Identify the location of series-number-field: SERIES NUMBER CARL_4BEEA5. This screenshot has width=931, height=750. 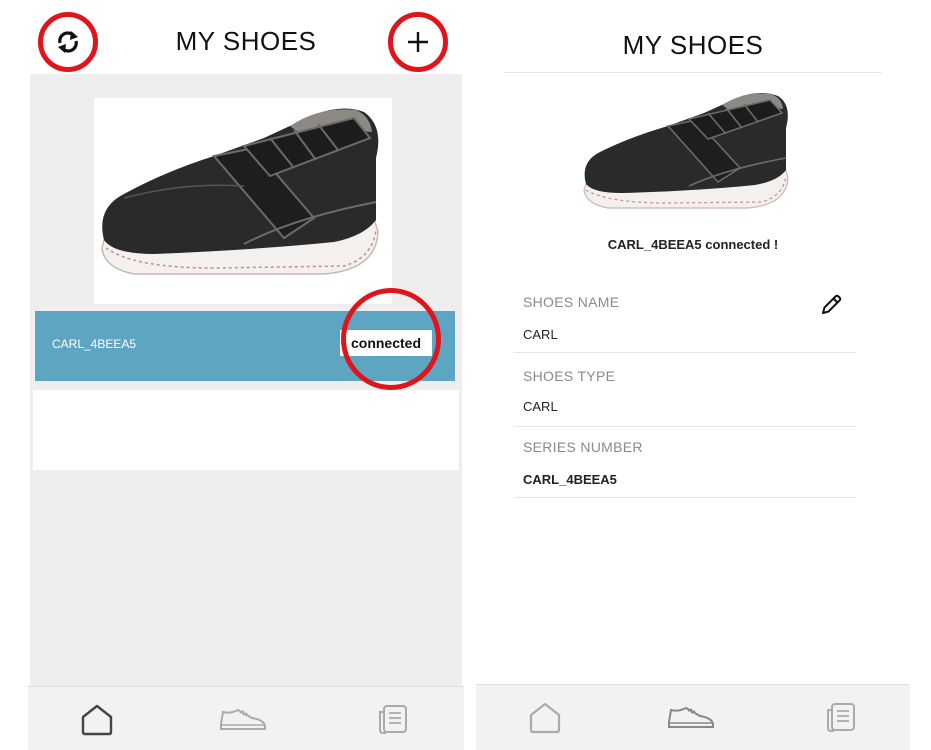
(685, 468).